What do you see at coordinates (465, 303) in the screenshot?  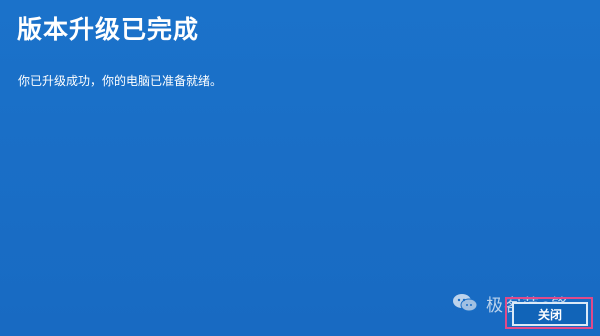 I see `wechat-icon` at bounding box center [465, 303].